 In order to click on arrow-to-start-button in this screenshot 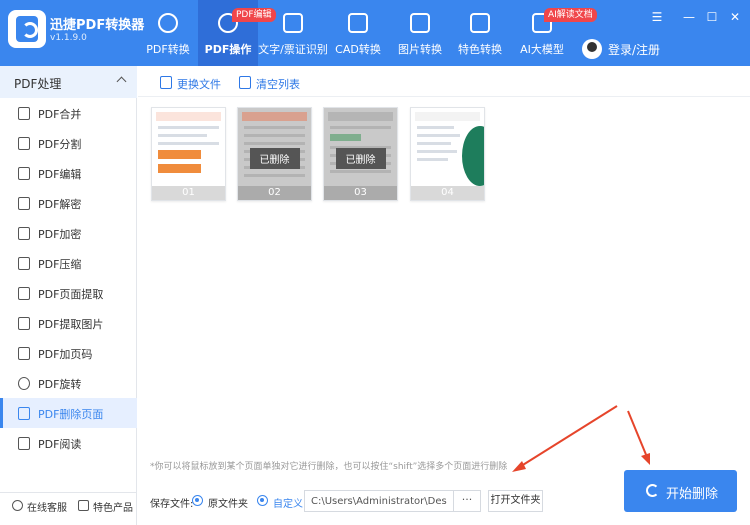, I will do `click(637, 434)`.